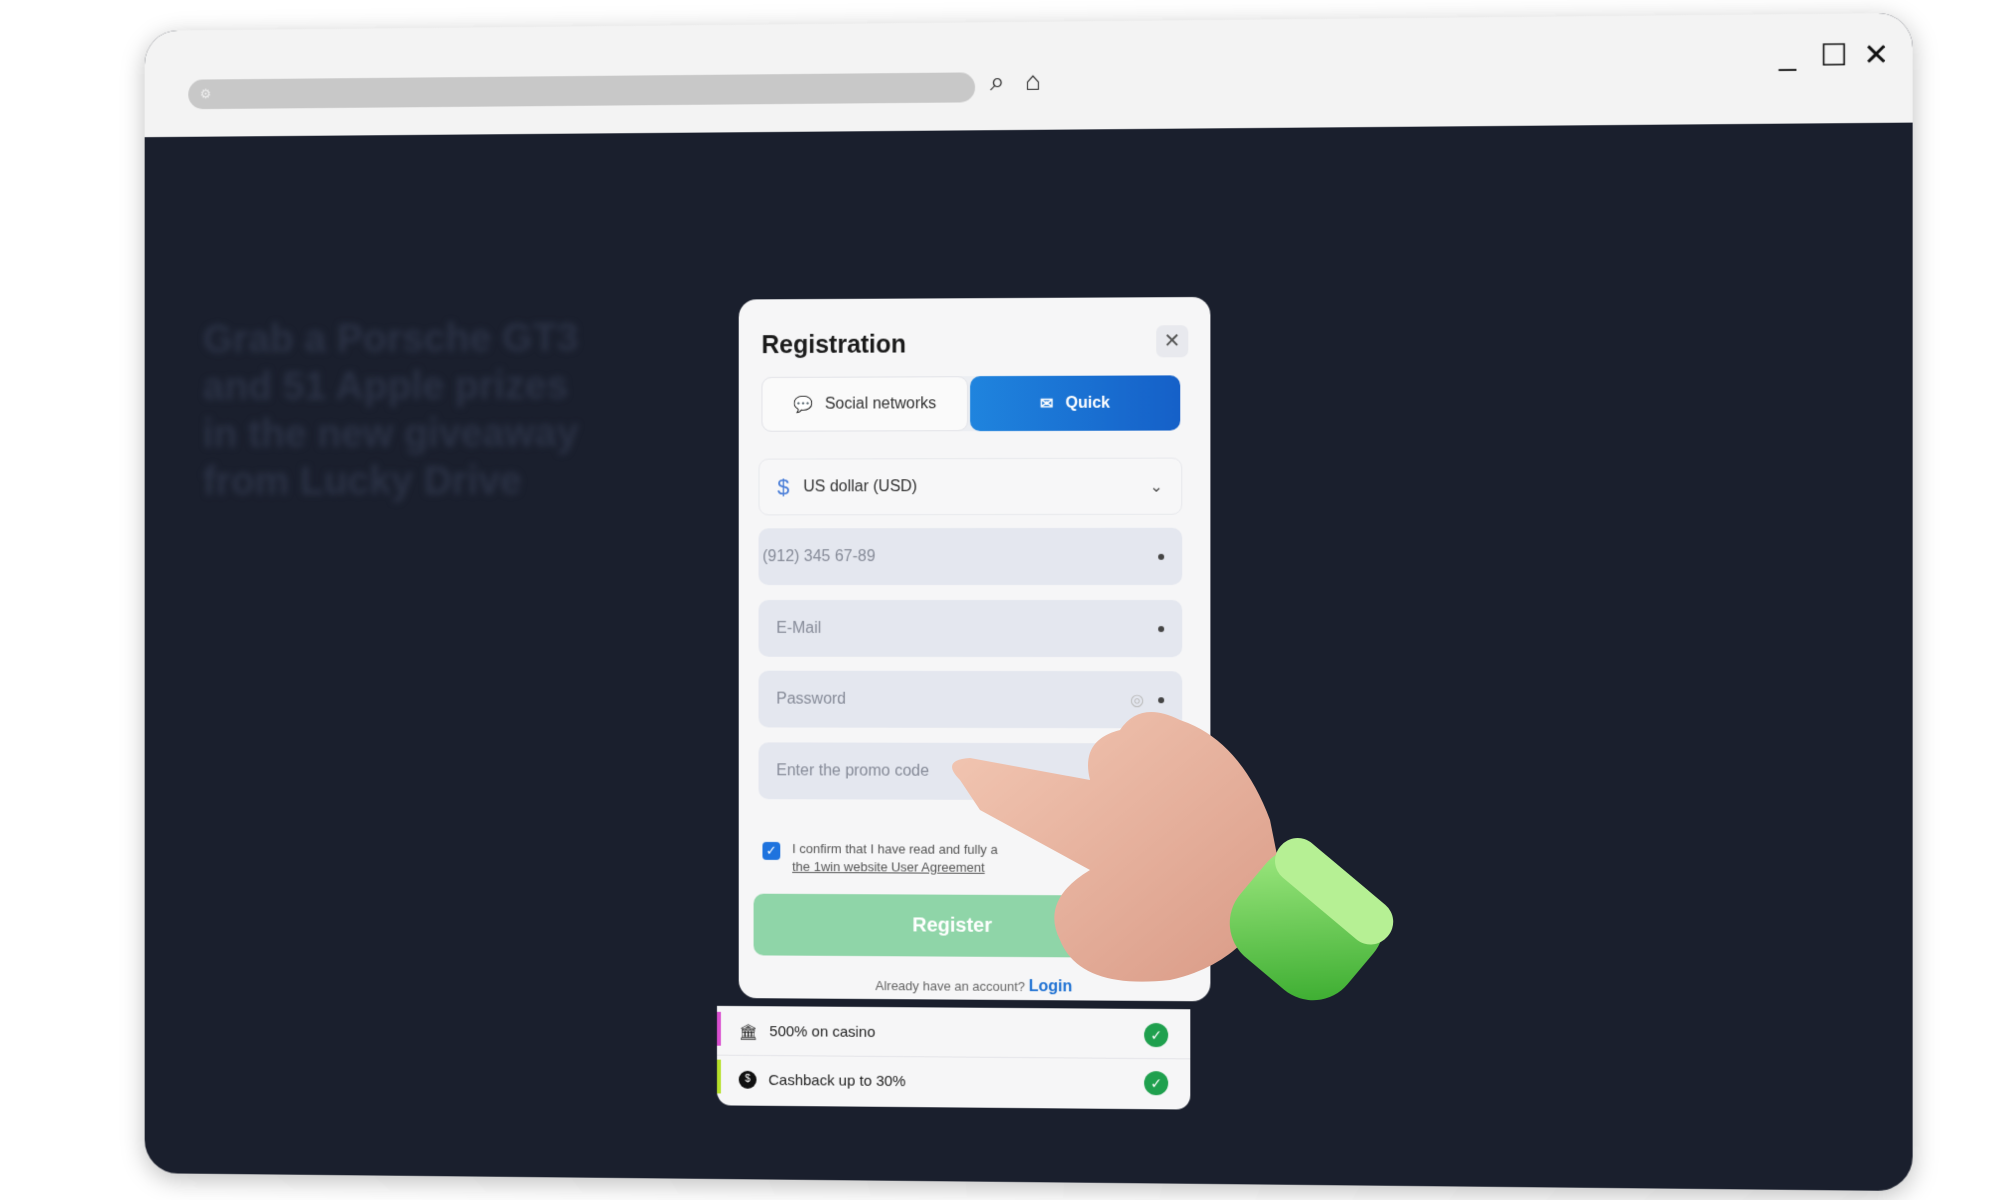 Image resolution: width=2000 pixels, height=1200 pixels. What do you see at coordinates (1173, 856) in the screenshot?
I see `pointing-hand-illustration` at bounding box center [1173, 856].